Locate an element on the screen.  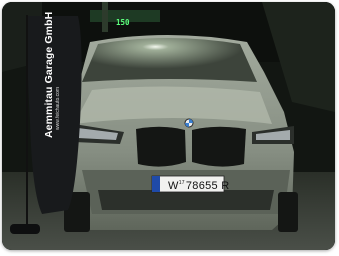
plate-prefix: W is located at coordinates (173, 186).